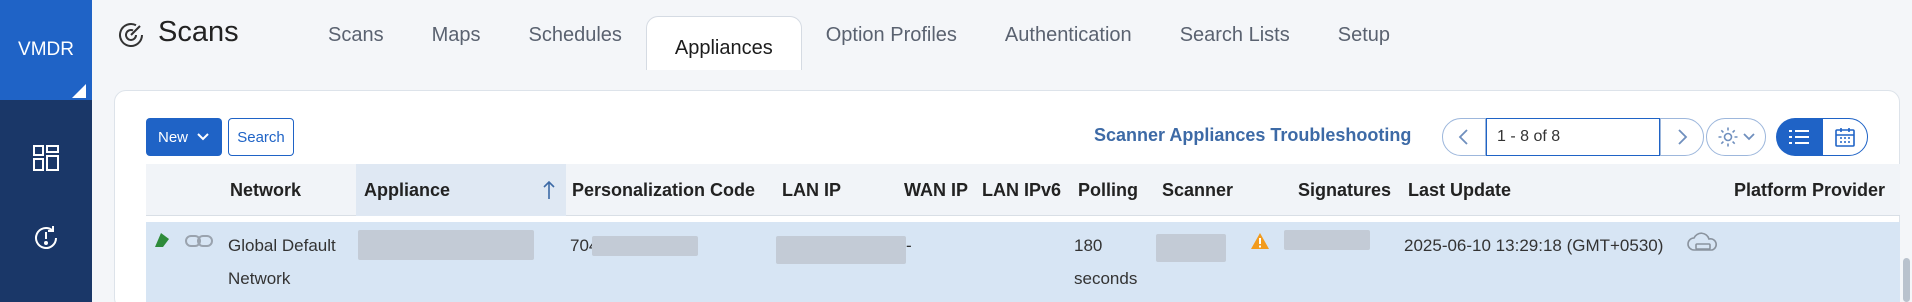 The width and height of the screenshot is (1912, 302). What do you see at coordinates (891, 35) in the screenshot?
I see `tab-option-profiles: Option Profiles` at bounding box center [891, 35].